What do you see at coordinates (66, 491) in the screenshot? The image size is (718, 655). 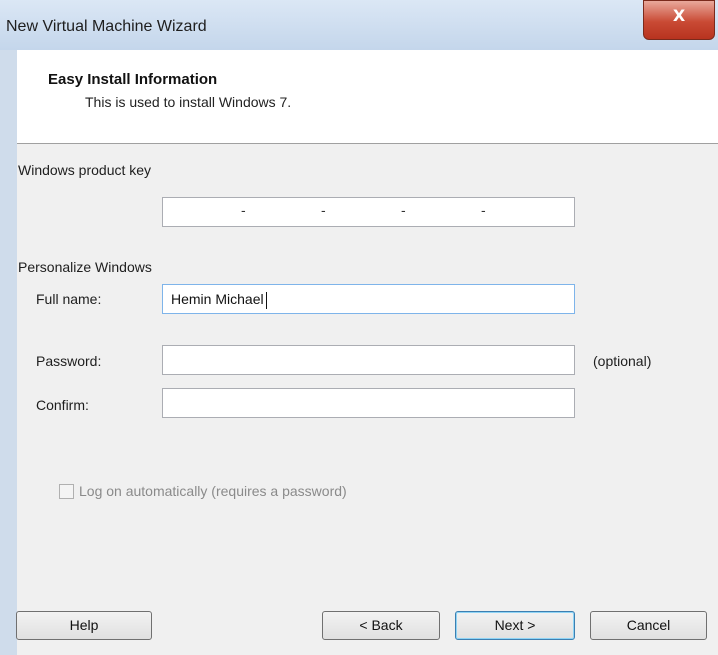 I see `auto-logon-checkbox` at bounding box center [66, 491].